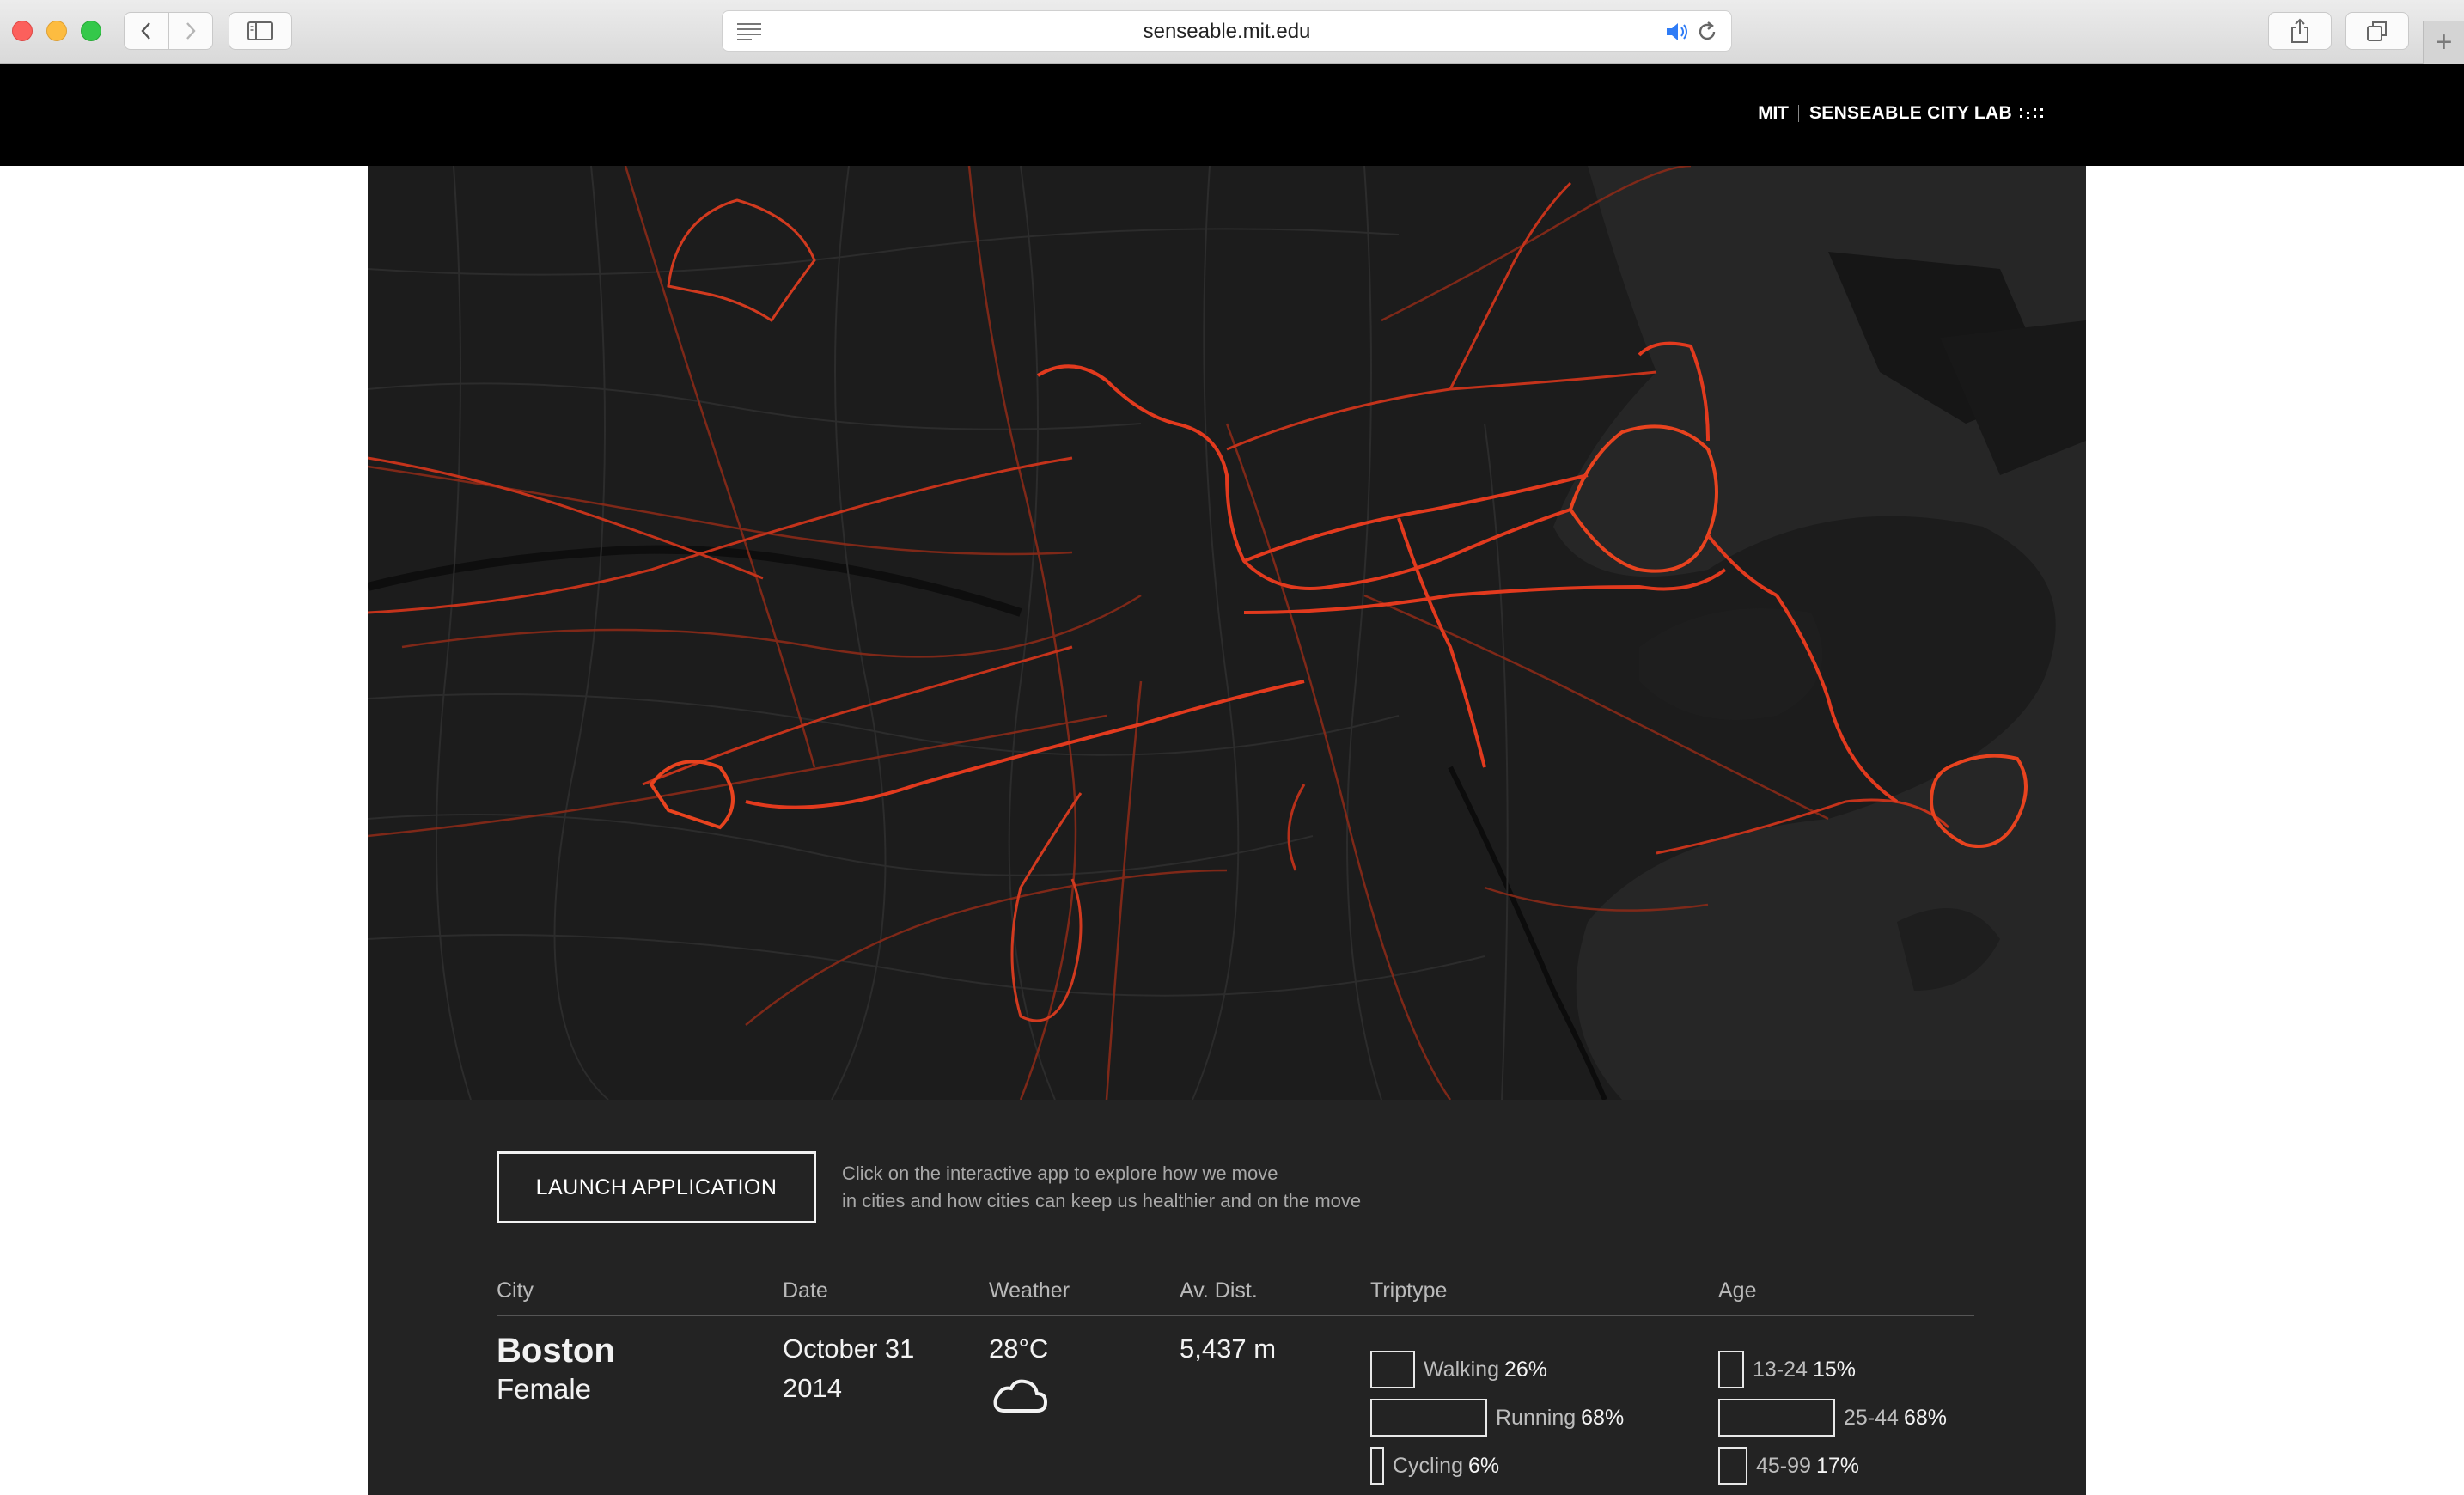 The width and height of the screenshot is (2464, 1495). Describe the element at coordinates (1798, 113) in the screenshot. I see `logo-divider` at that location.